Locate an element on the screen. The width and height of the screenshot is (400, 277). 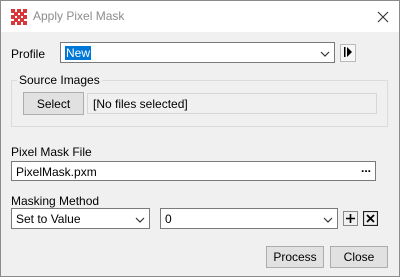
pixel-mask-file-label: Pixel Mask File is located at coordinates (51, 152).